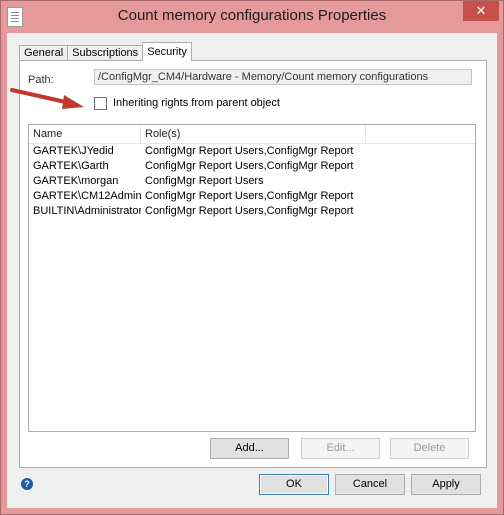  Describe the element at coordinates (71, 166) in the screenshot. I see `row-name: GARTEK\Garth` at that location.